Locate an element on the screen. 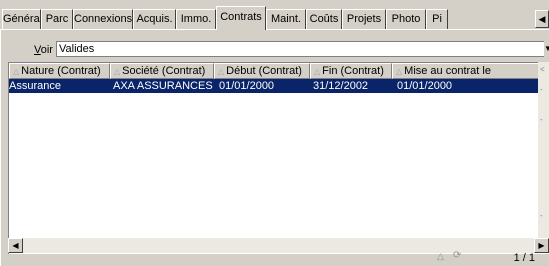 The width and height of the screenshot is (549, 266). cell-nature: Assurance is located at coordinates (35, 86).